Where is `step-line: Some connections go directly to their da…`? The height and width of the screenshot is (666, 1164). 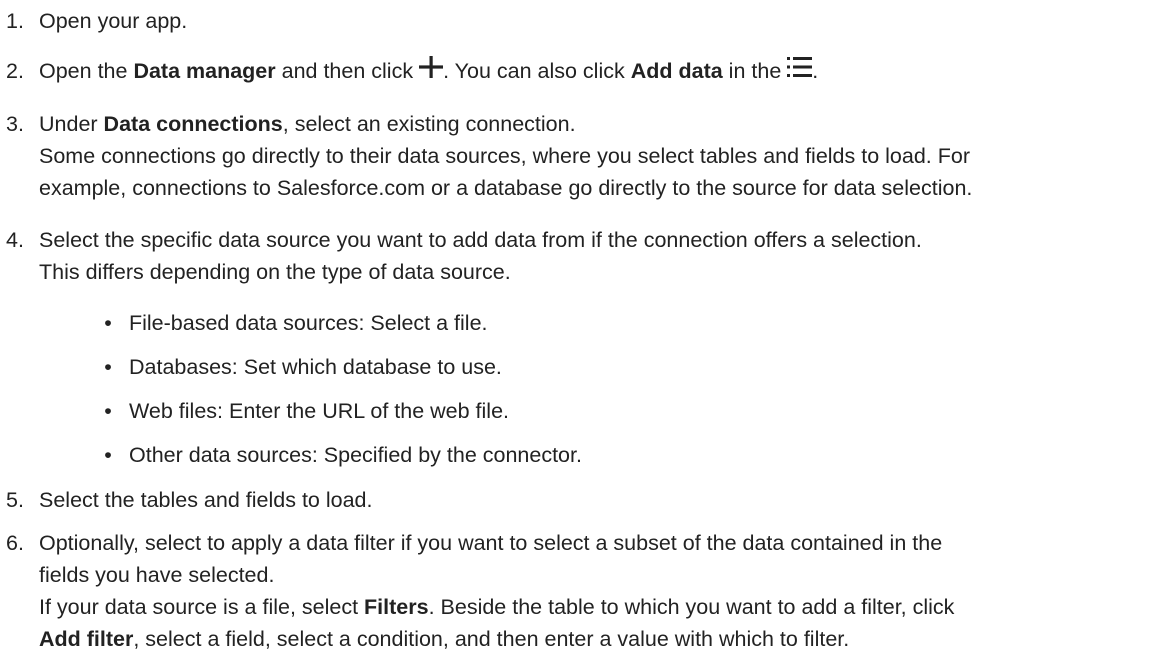 step-line: Some connections go directly to their da… is located at coordinates (504, 156).